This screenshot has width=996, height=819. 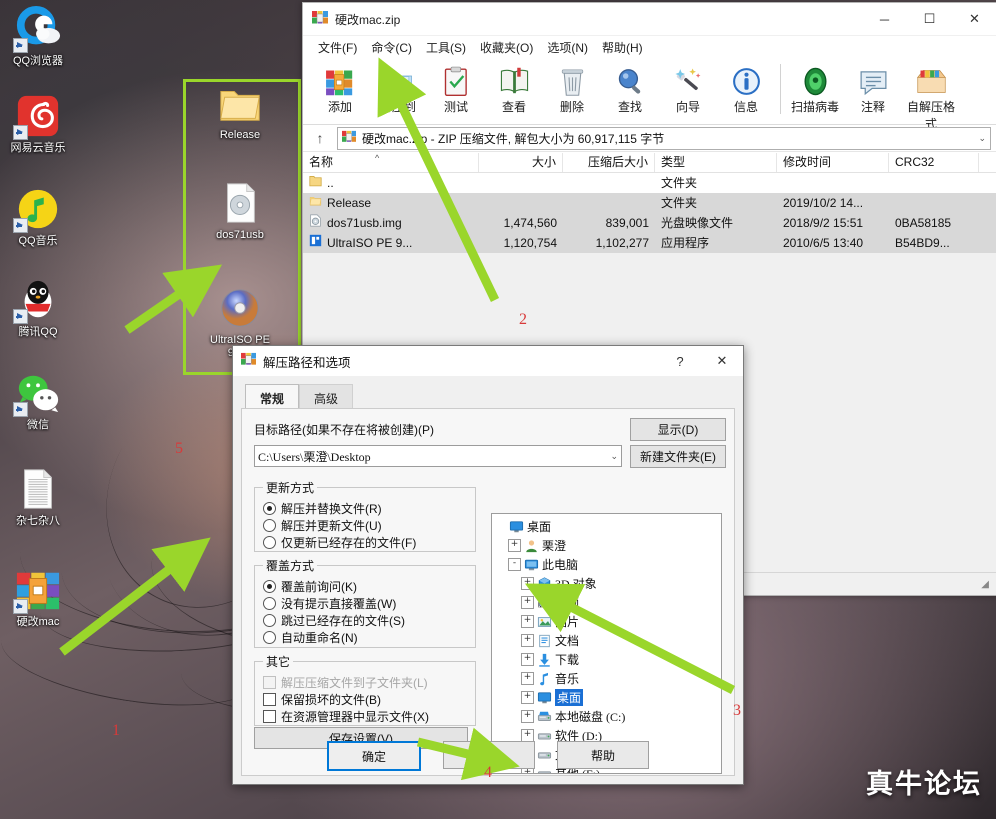 I want to click on menu-item-5: 帮助(H), so click(x=622, y=47).